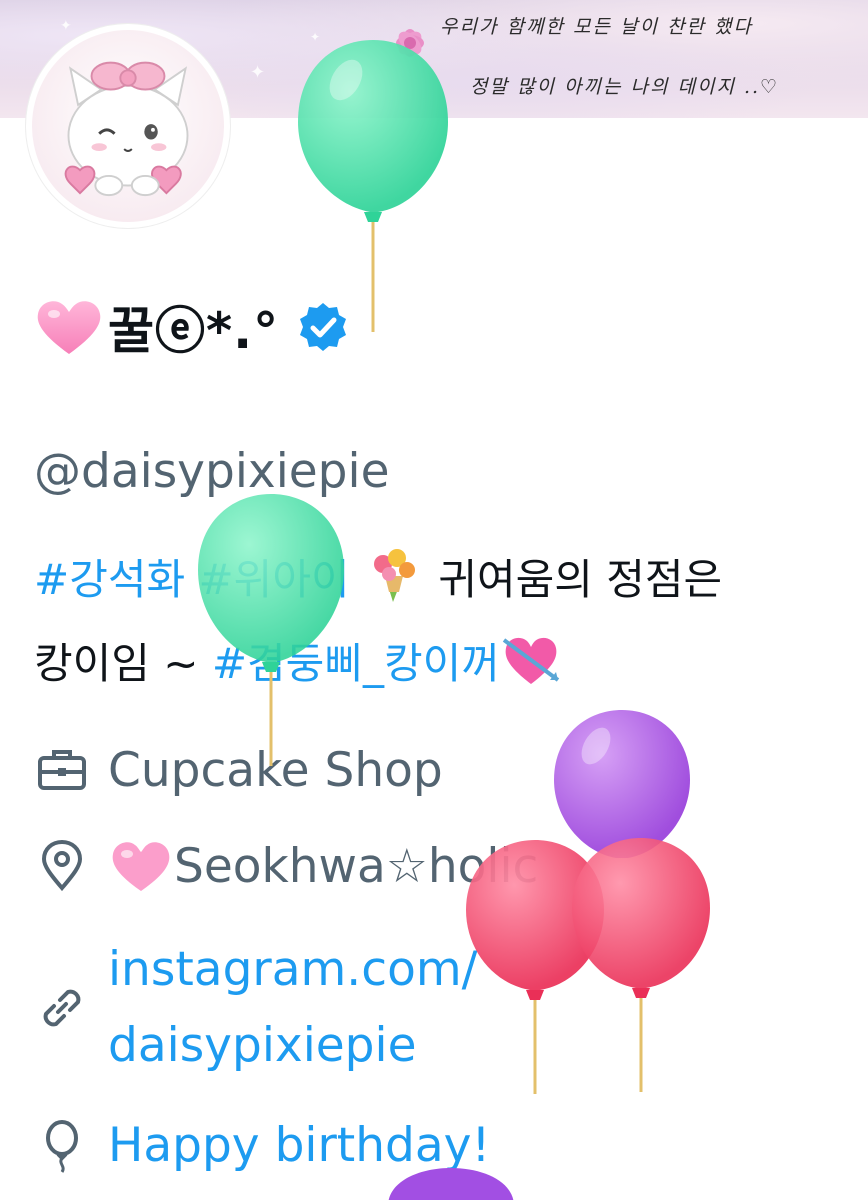 This screenshot has height=1200, width=868. I want to click on info-work-row: Cupcake Shop, so click(238, 770).